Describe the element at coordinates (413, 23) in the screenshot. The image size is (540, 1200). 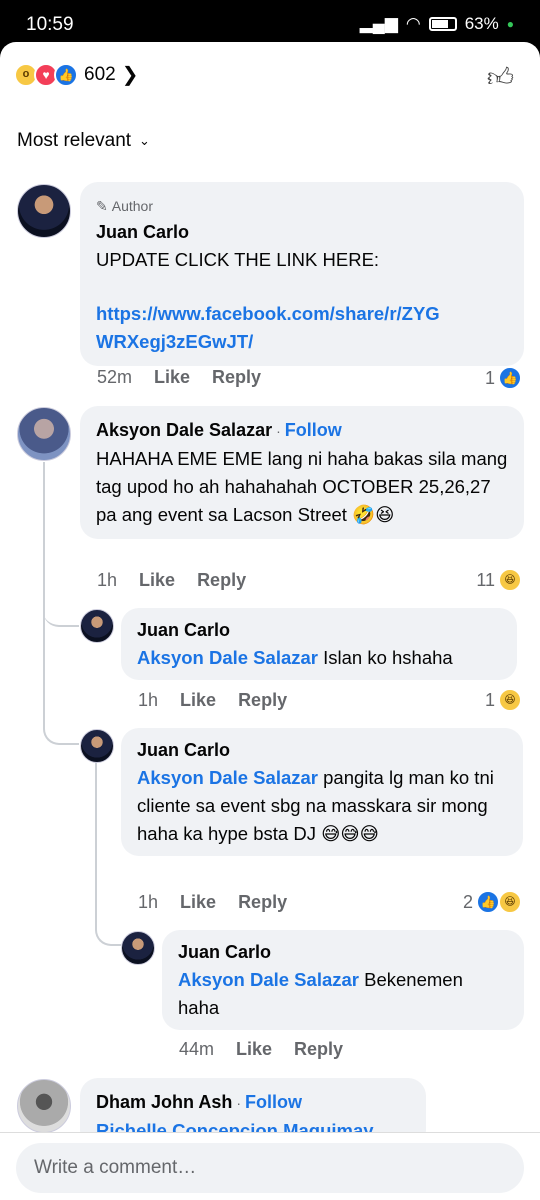
I see `wifi-icon: ◠` at that location.